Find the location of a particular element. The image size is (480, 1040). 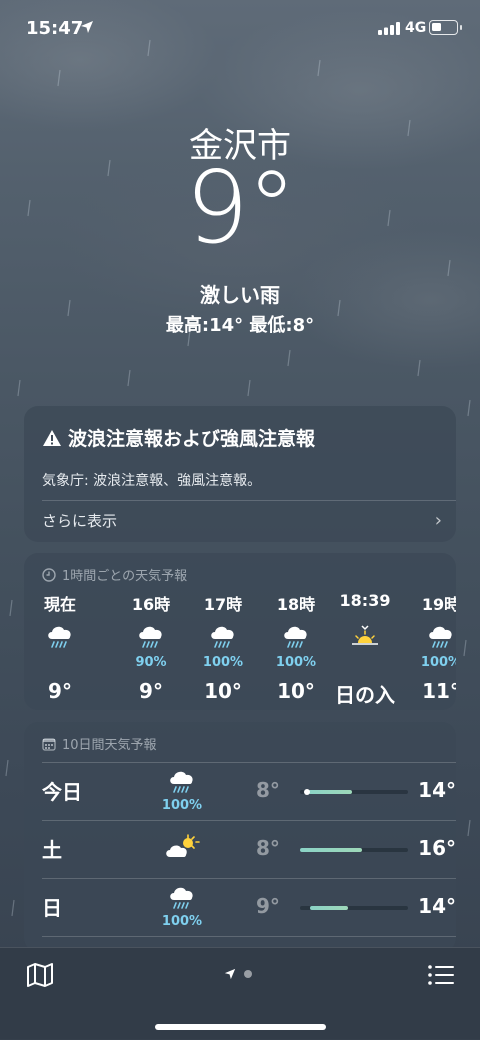

hourly-forecast-card: 1時間ごとの天気予報 現在 9° 16時 90% 9° 17時 100% 10° is located at coordinates (240, 631).